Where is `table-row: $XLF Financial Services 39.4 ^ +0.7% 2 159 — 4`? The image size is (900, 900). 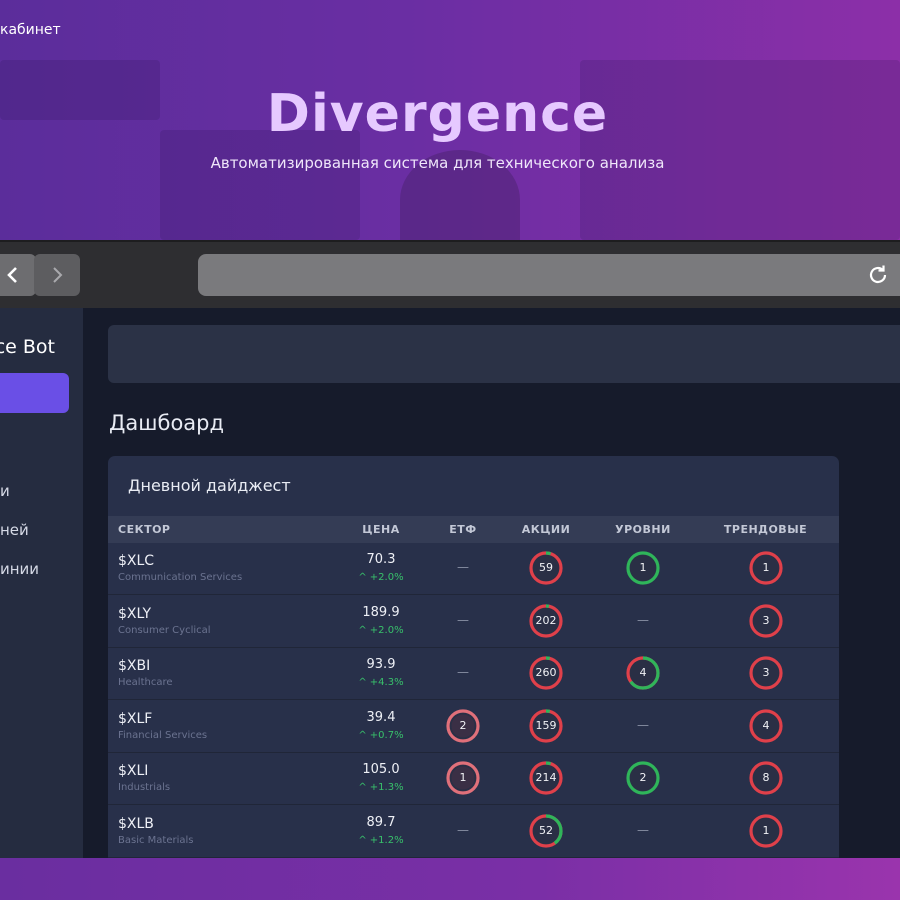 table-row: $XLF Financial Services 39.4 ^ +0.7% 2 159 — 4 is located at coordinates (473, 727).